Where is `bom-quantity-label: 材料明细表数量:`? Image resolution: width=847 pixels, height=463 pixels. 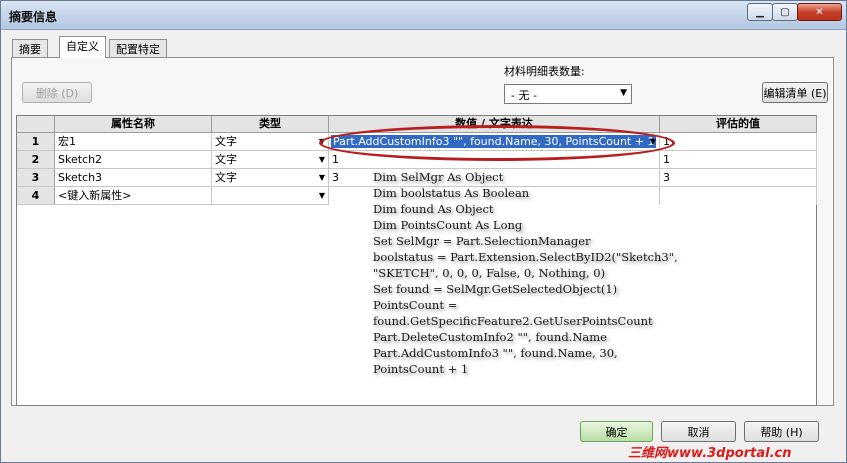
bom-quantity-label: 材料明细表数量: is located at coordinates (544, 71).